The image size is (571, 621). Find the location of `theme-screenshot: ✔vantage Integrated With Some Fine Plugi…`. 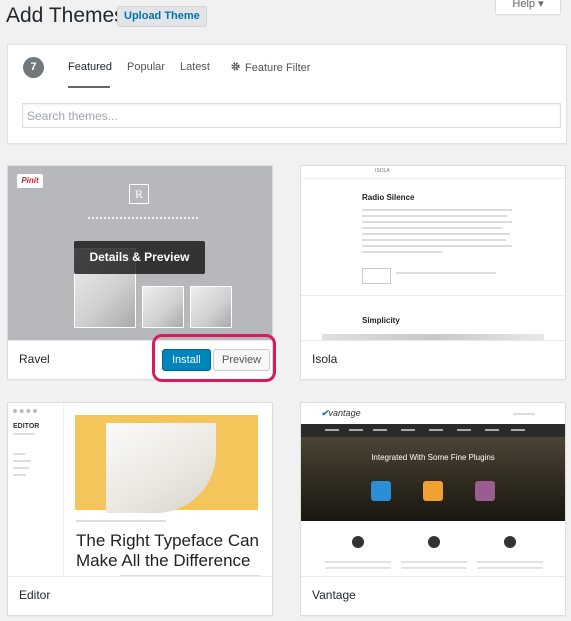

theme-screenshot: ✔vantage Integrated With Some Fine Plugi… is located at coordinates (433, 491).